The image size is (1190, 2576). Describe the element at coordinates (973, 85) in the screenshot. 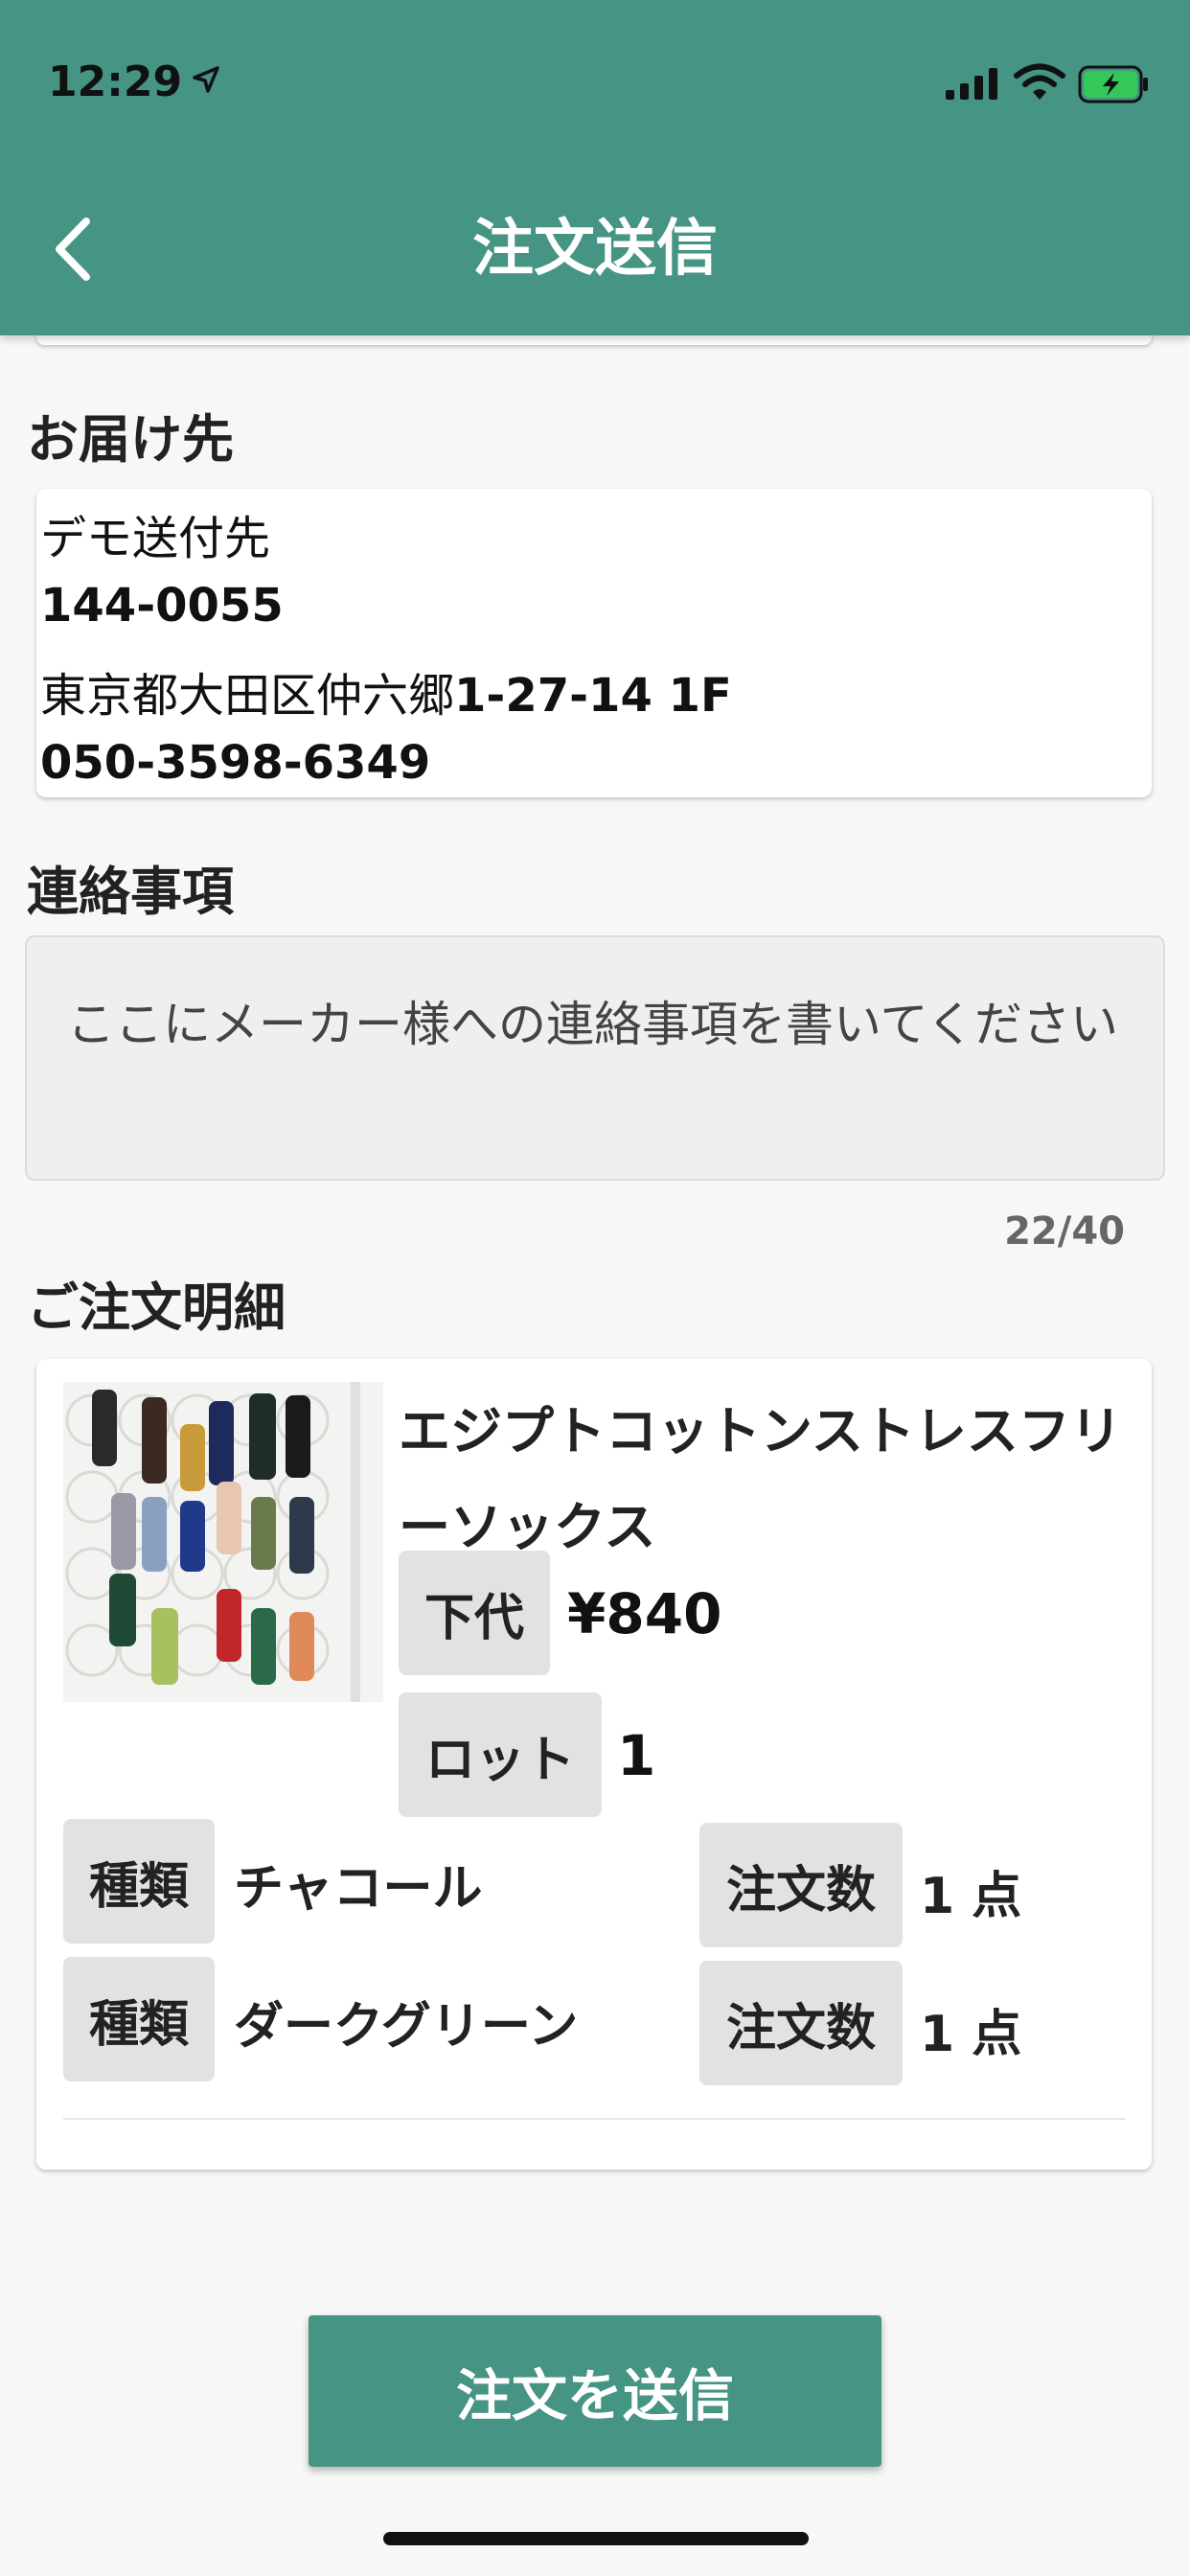

I see `cellular-signal-icon` at that location.